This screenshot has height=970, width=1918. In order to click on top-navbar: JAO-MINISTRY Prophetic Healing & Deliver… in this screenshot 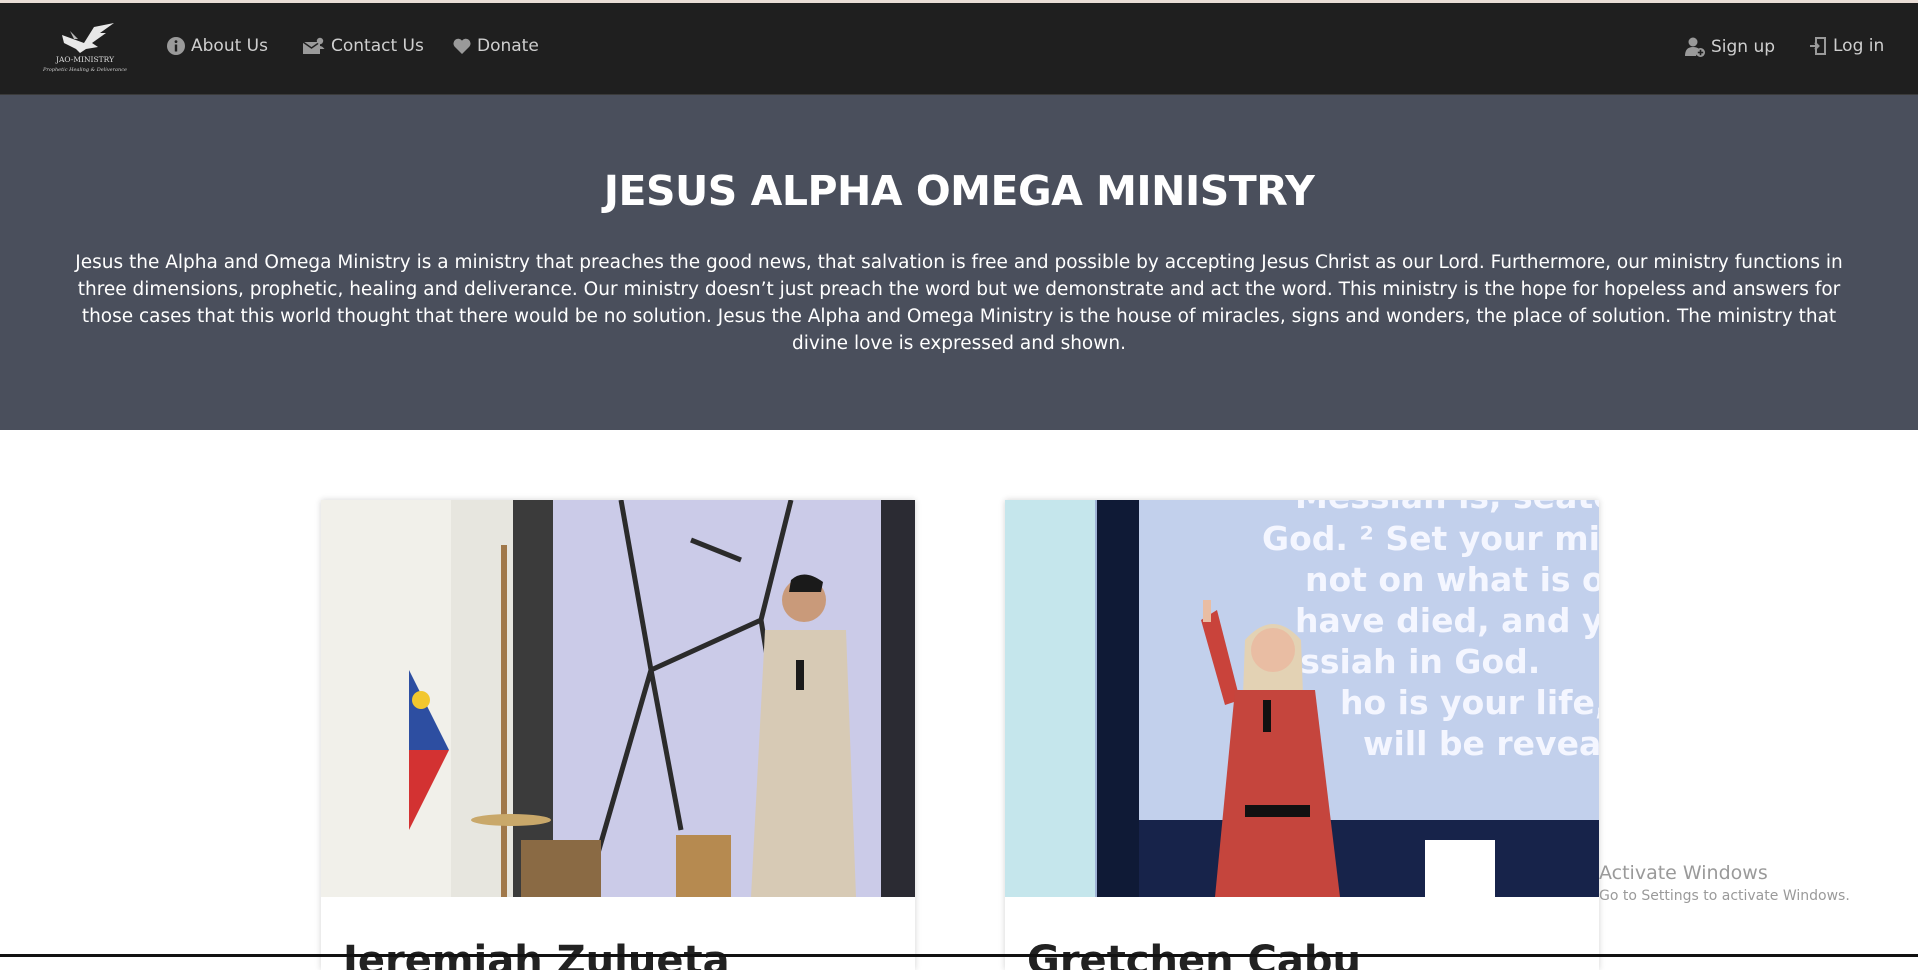, I will do `click(959, 49)`.